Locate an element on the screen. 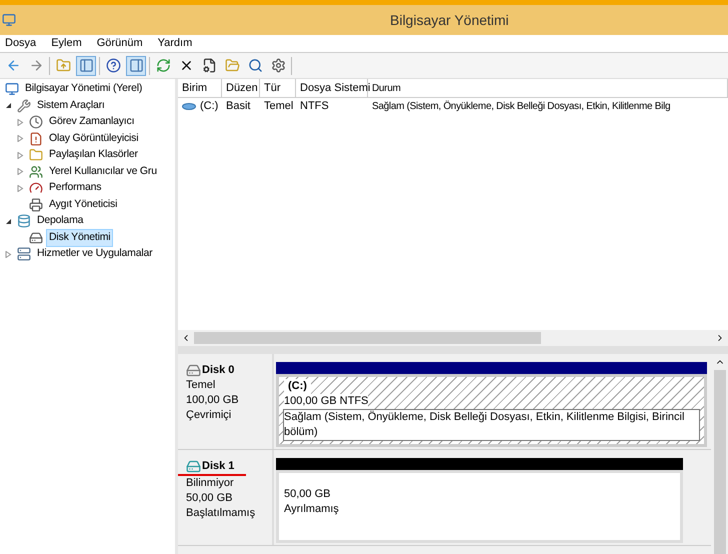 The width and height of the screenshot is (728, 554). tools-icon is located at coordinates (24, 105).